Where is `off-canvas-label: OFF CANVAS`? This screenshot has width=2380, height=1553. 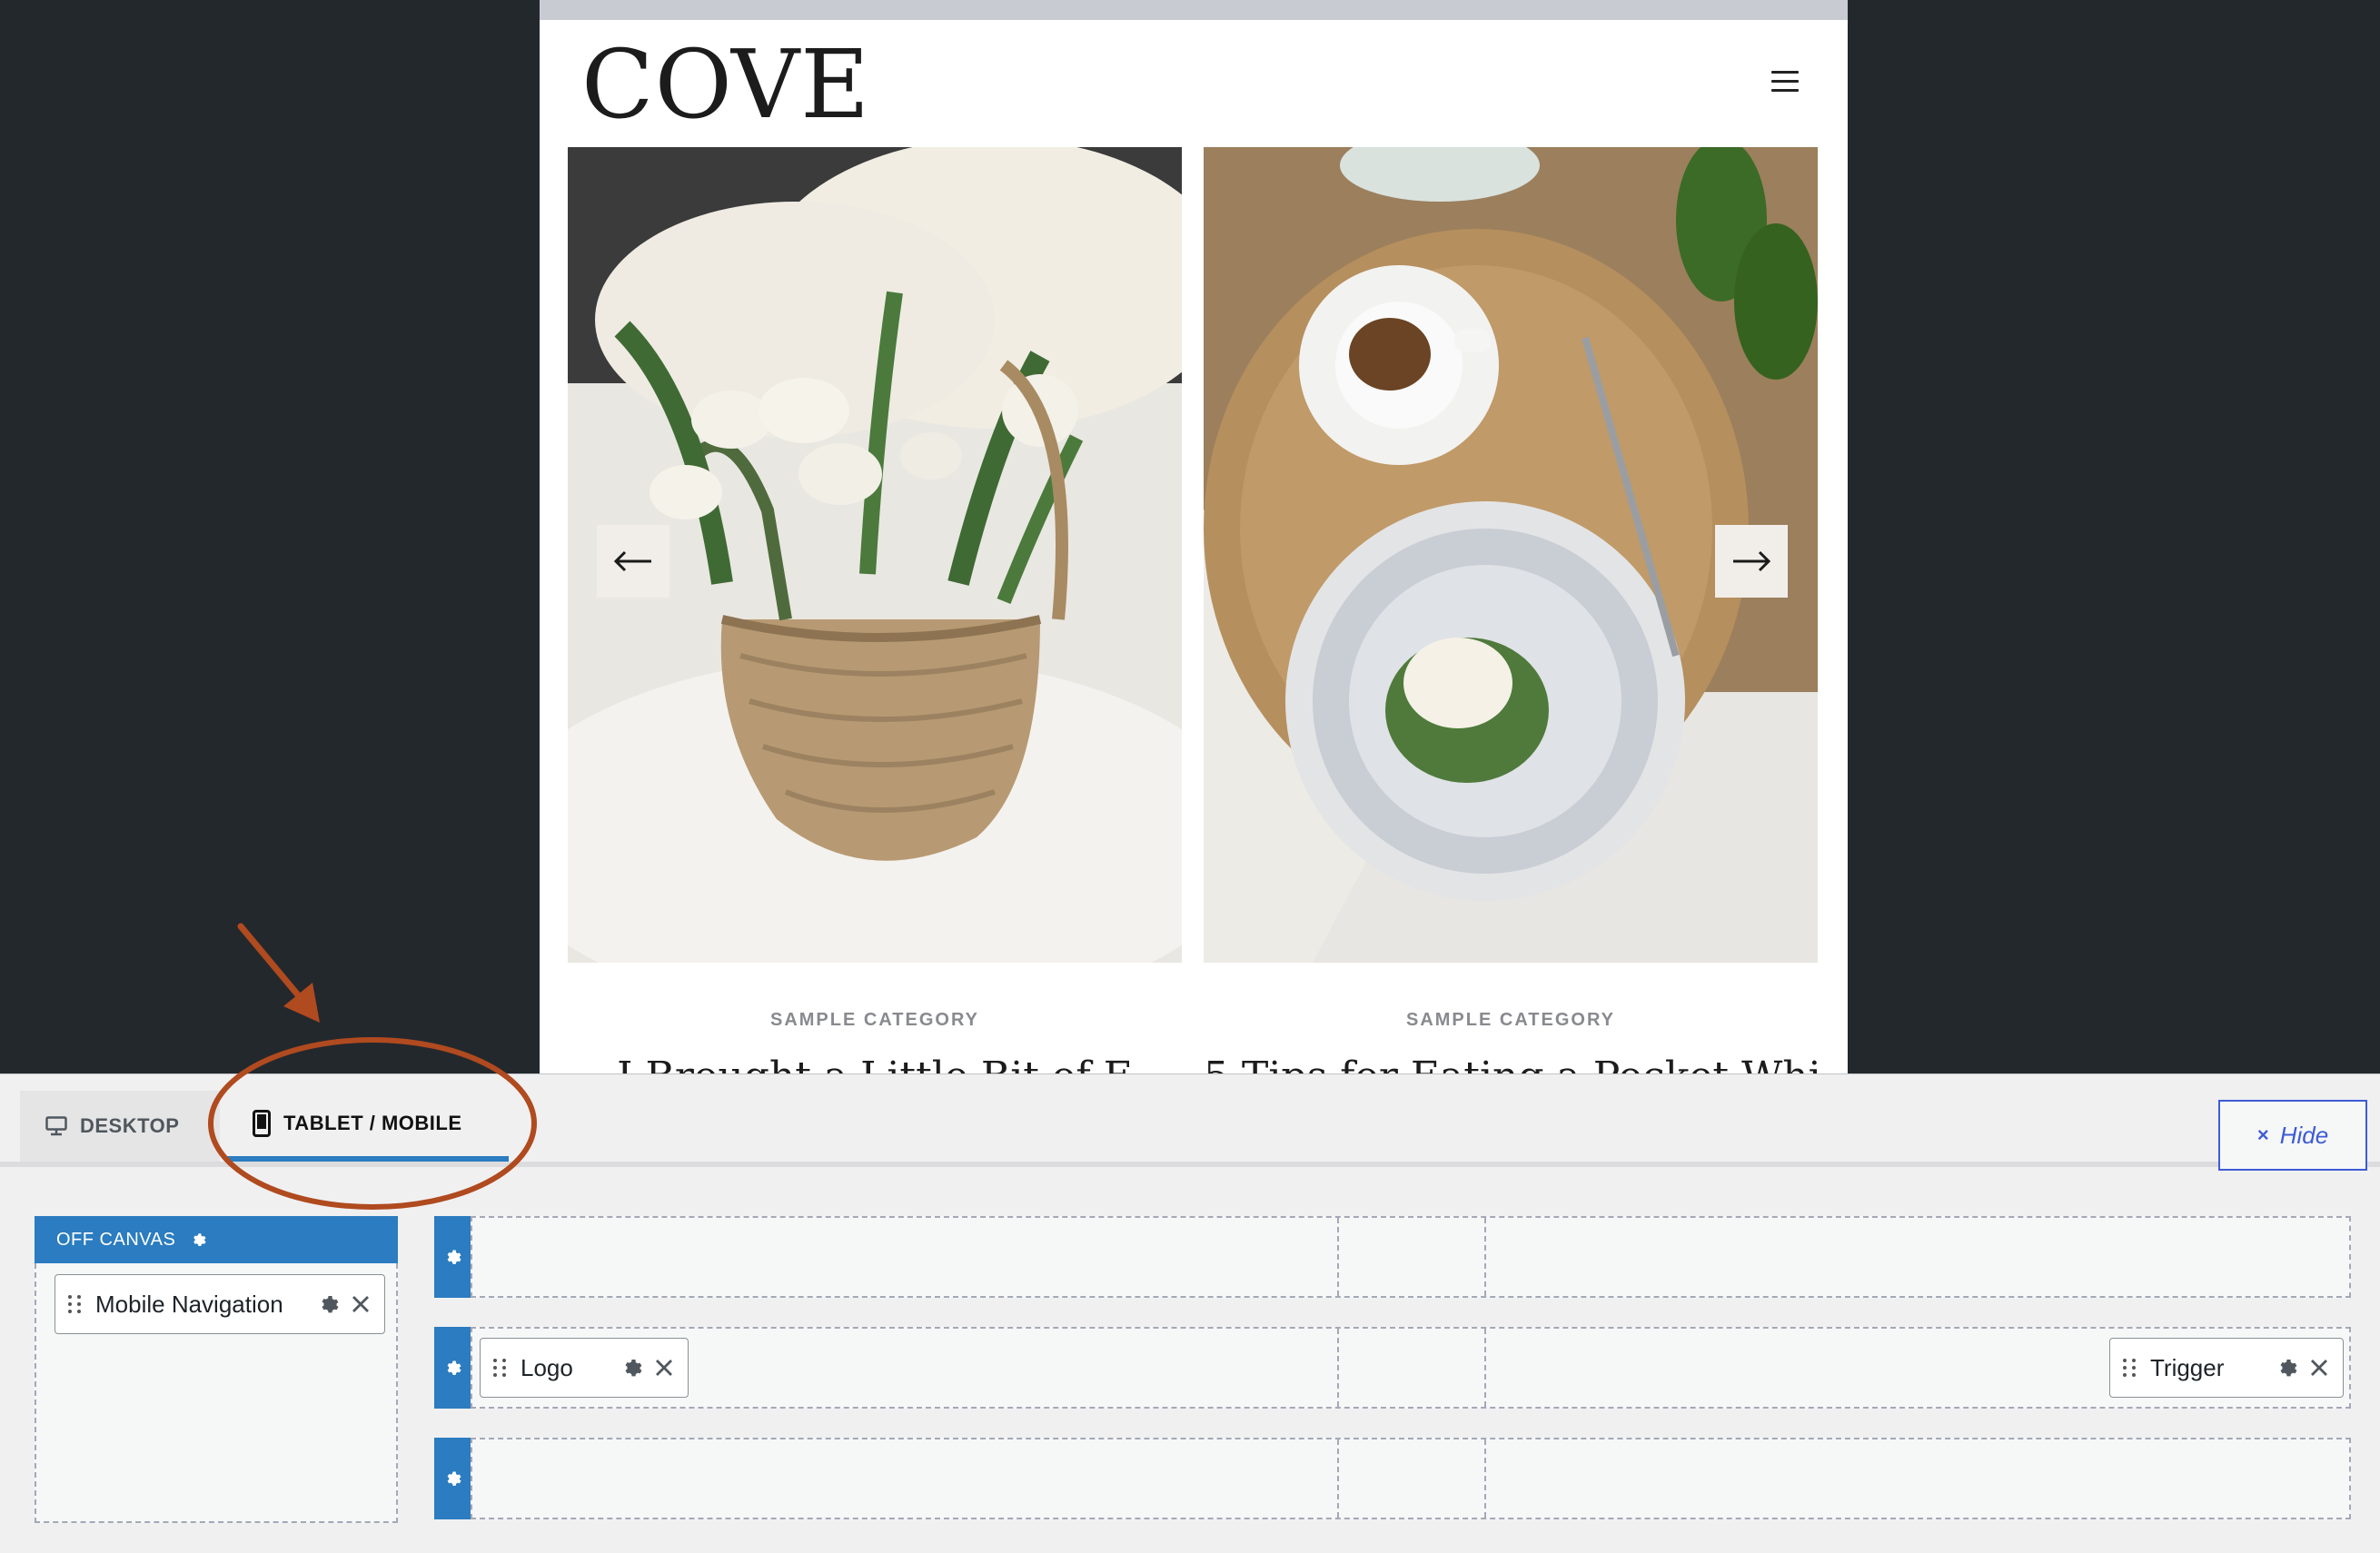 off-canvas-label: OFF CANVAS is located at coordinates (116, 1239).